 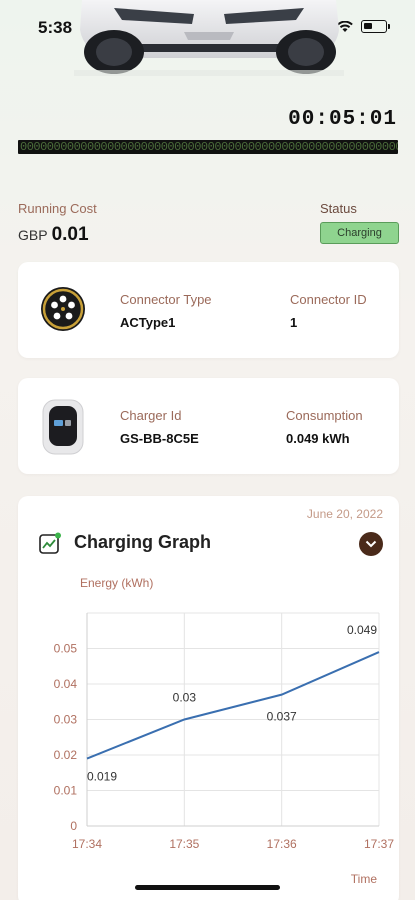 What do you see at coordinates (294, 322) in the screenshot?
I see `connector-id-value: 1` at bounding box center [294, 322].